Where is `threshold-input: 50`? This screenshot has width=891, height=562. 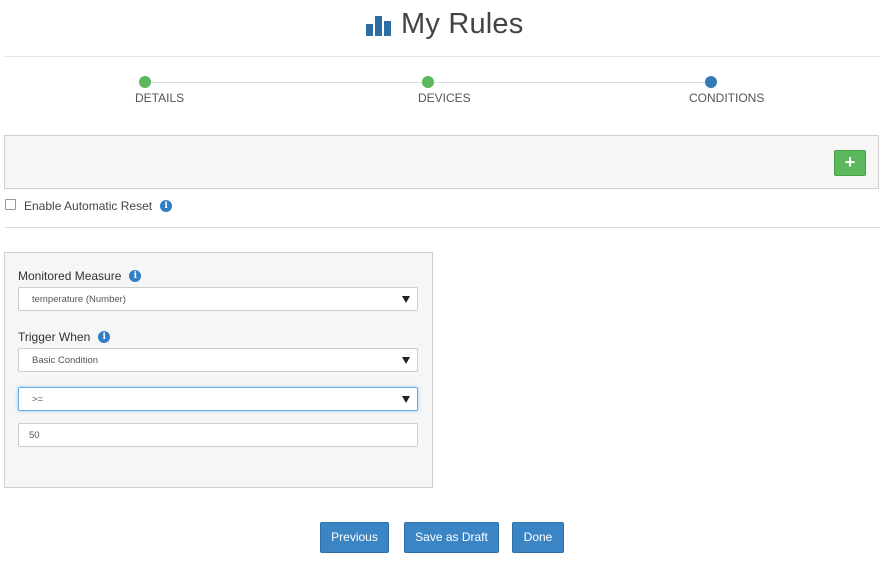
threshold-input: 50 is located at coordinates (218, 435).